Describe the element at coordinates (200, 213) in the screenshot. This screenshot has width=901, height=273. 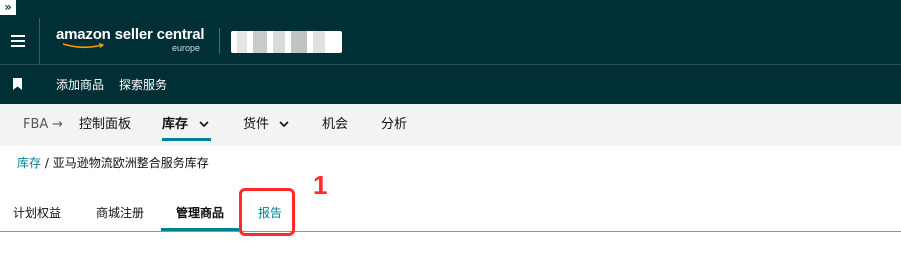
I see `tab-manage-products: 管理商品` at that location.